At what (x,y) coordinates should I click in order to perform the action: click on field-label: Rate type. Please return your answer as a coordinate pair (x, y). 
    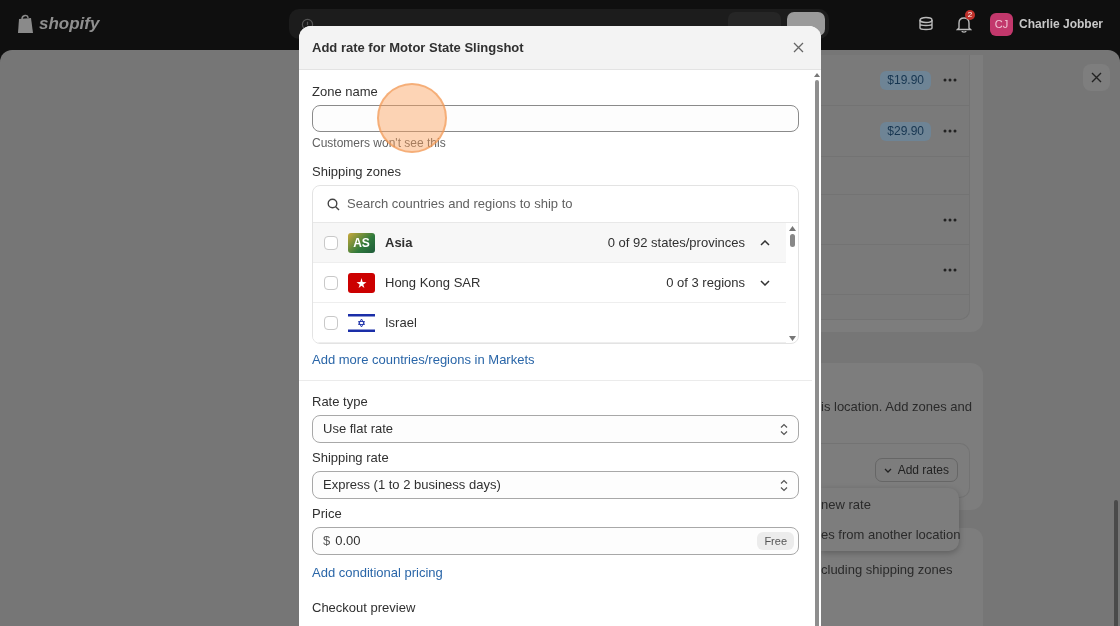
    Looking at the image, I should click on (340, 402).